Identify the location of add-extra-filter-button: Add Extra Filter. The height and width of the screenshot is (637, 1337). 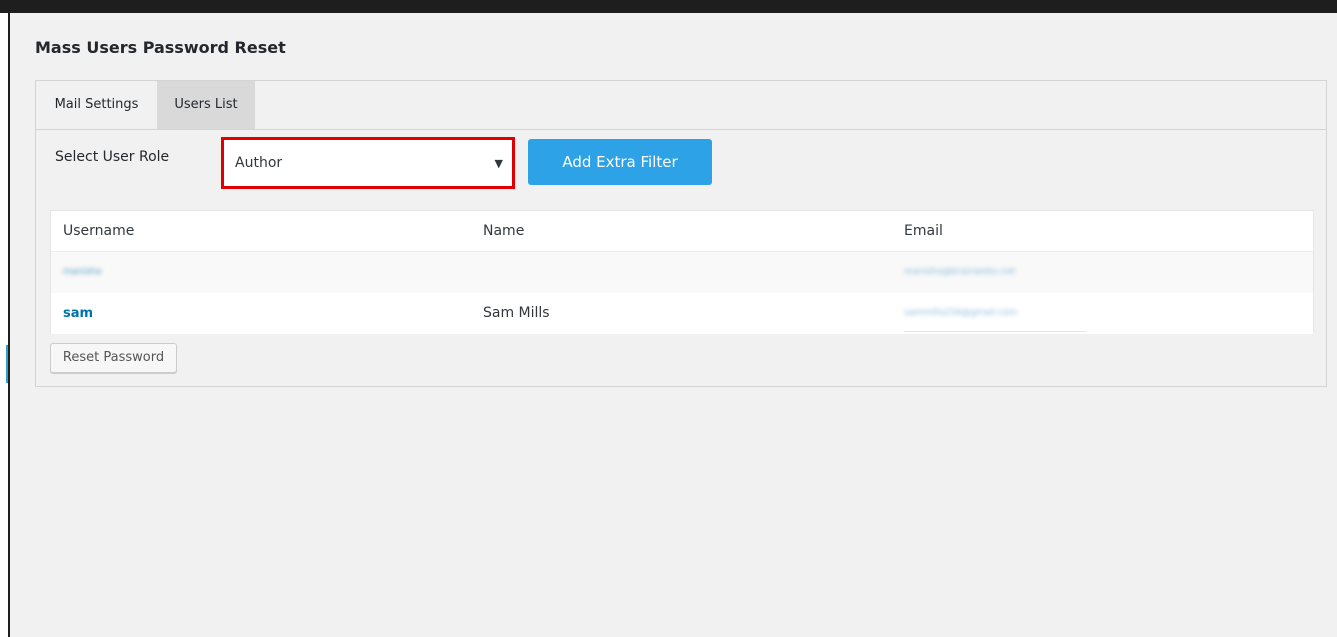
(620, 162).